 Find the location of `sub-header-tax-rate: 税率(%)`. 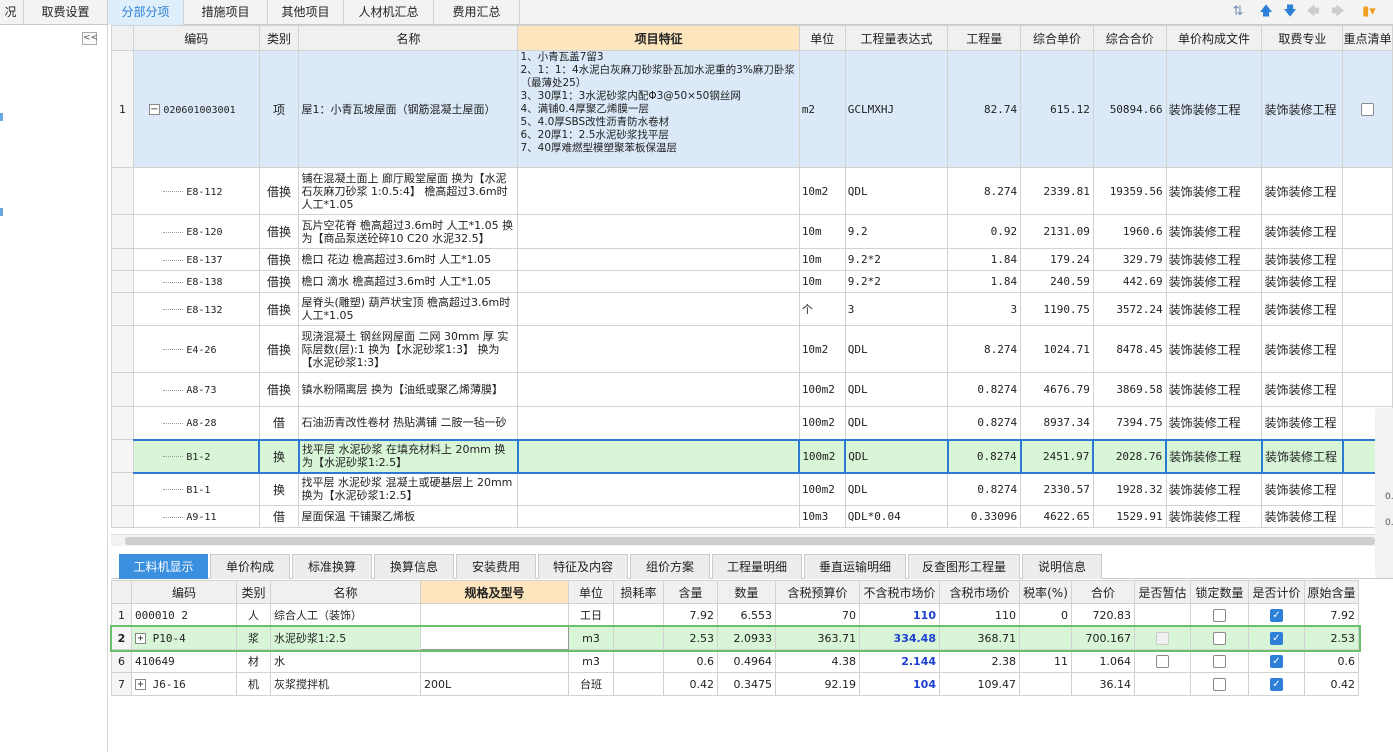

sub-header-tax-rate: 税率(%) is located at coordinates (1045, 592).